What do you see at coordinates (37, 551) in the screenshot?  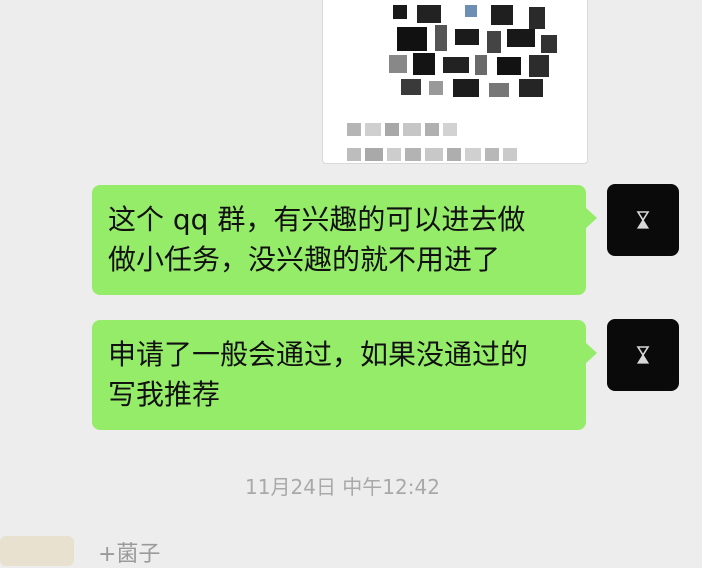 I see `sender-avatar` at bounding box center [37, 551].